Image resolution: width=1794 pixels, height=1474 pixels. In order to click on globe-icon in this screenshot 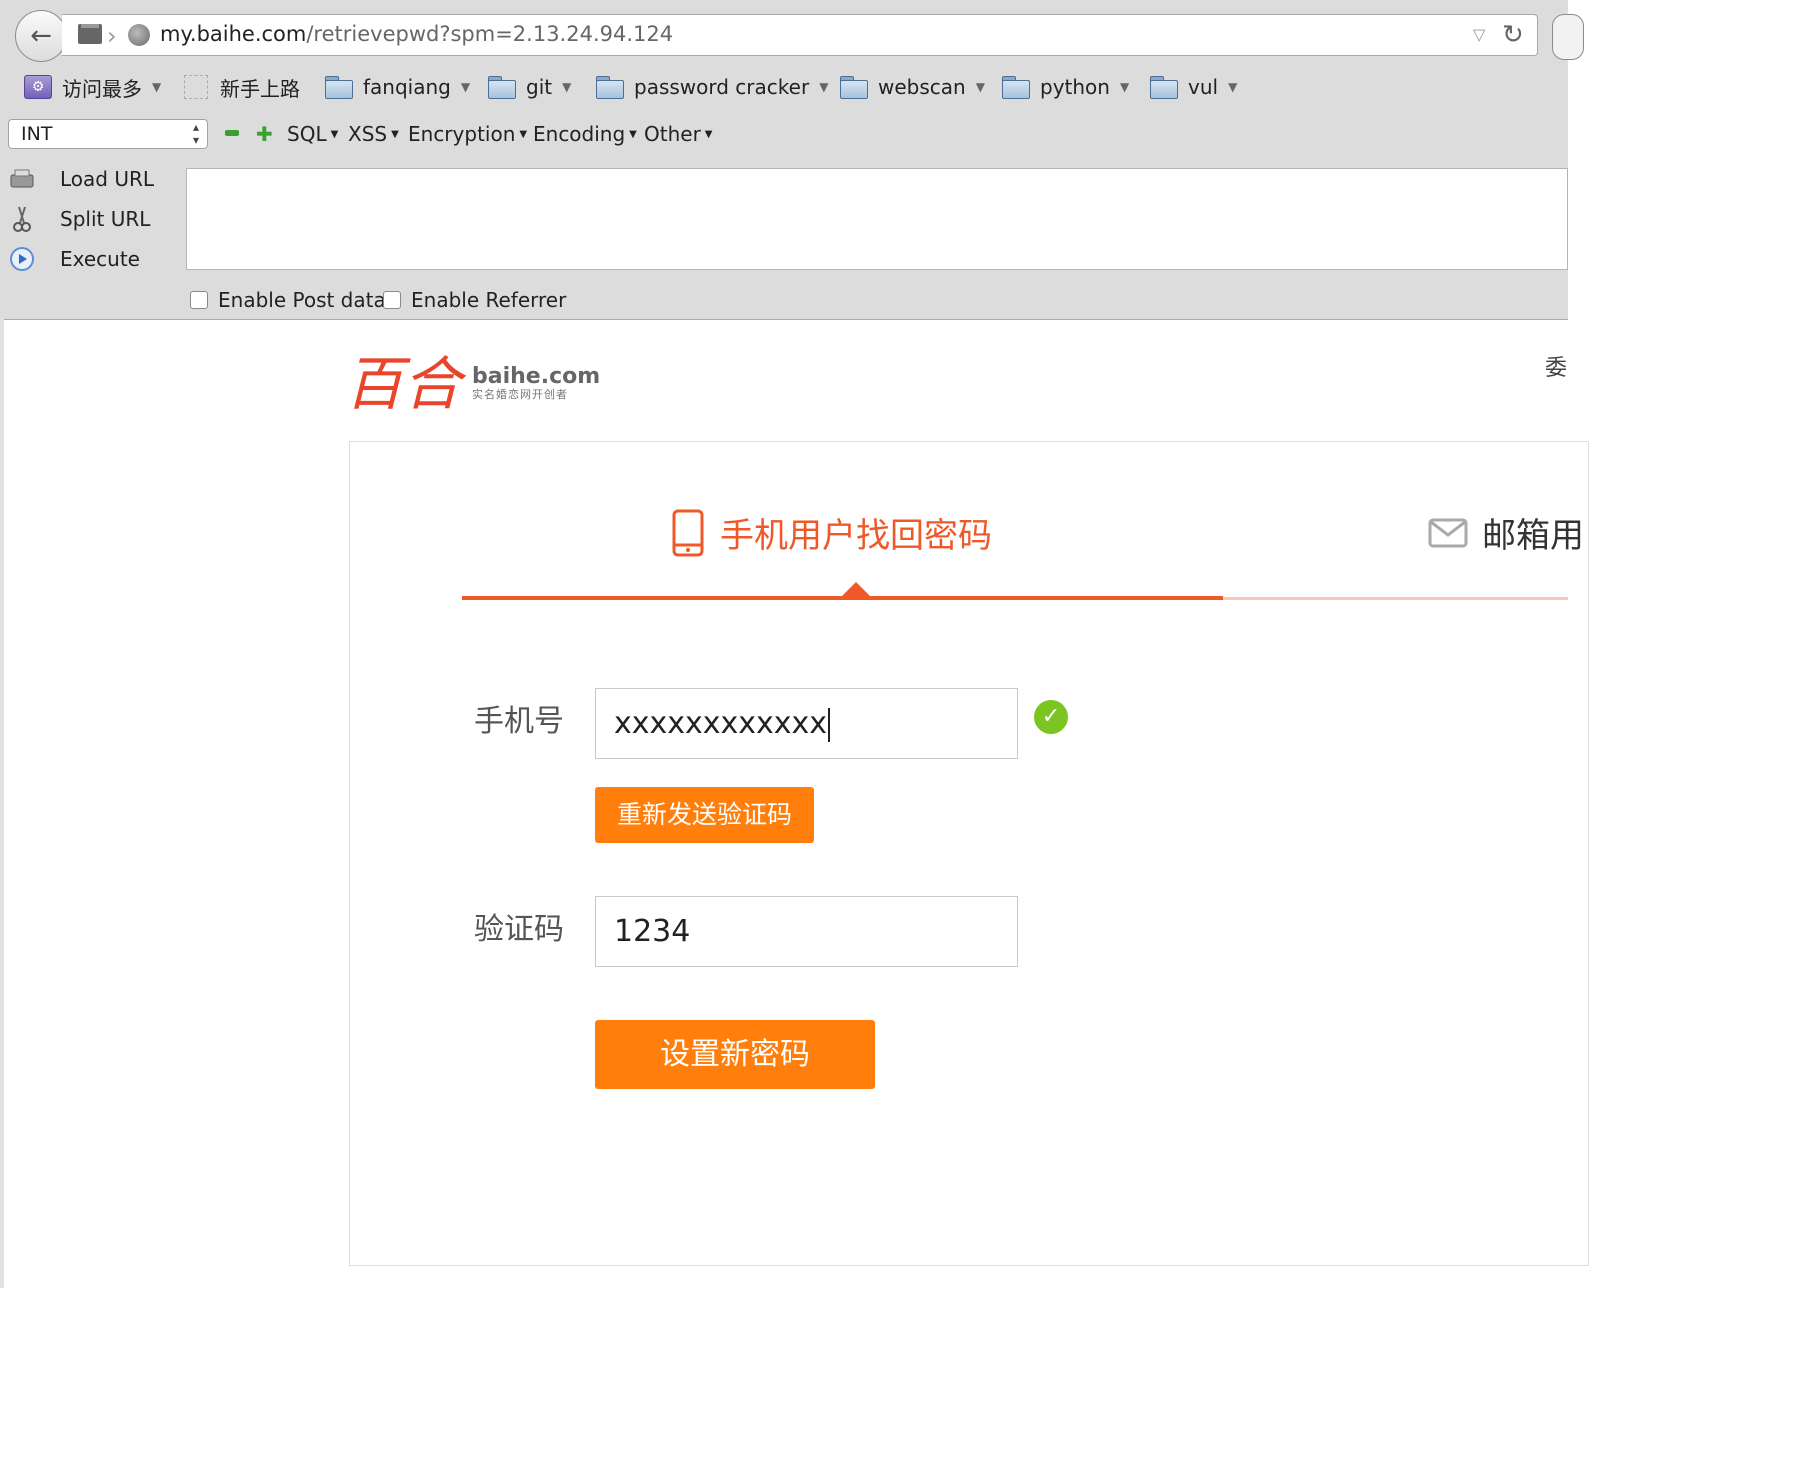, I will do `click(139, 35)`.